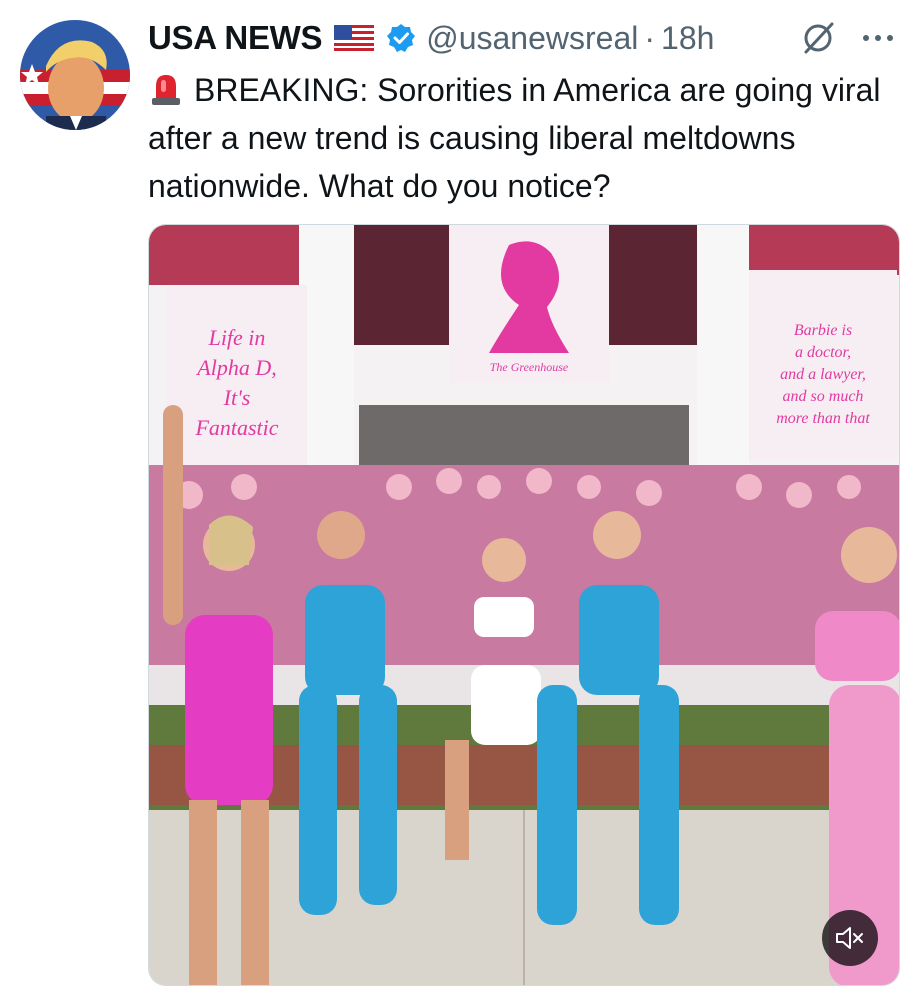 This screenshot has height=1000, width=921. Describe the element at coordinates (237, 397) in the screenshot. I see `svg-text: It's` at that location.